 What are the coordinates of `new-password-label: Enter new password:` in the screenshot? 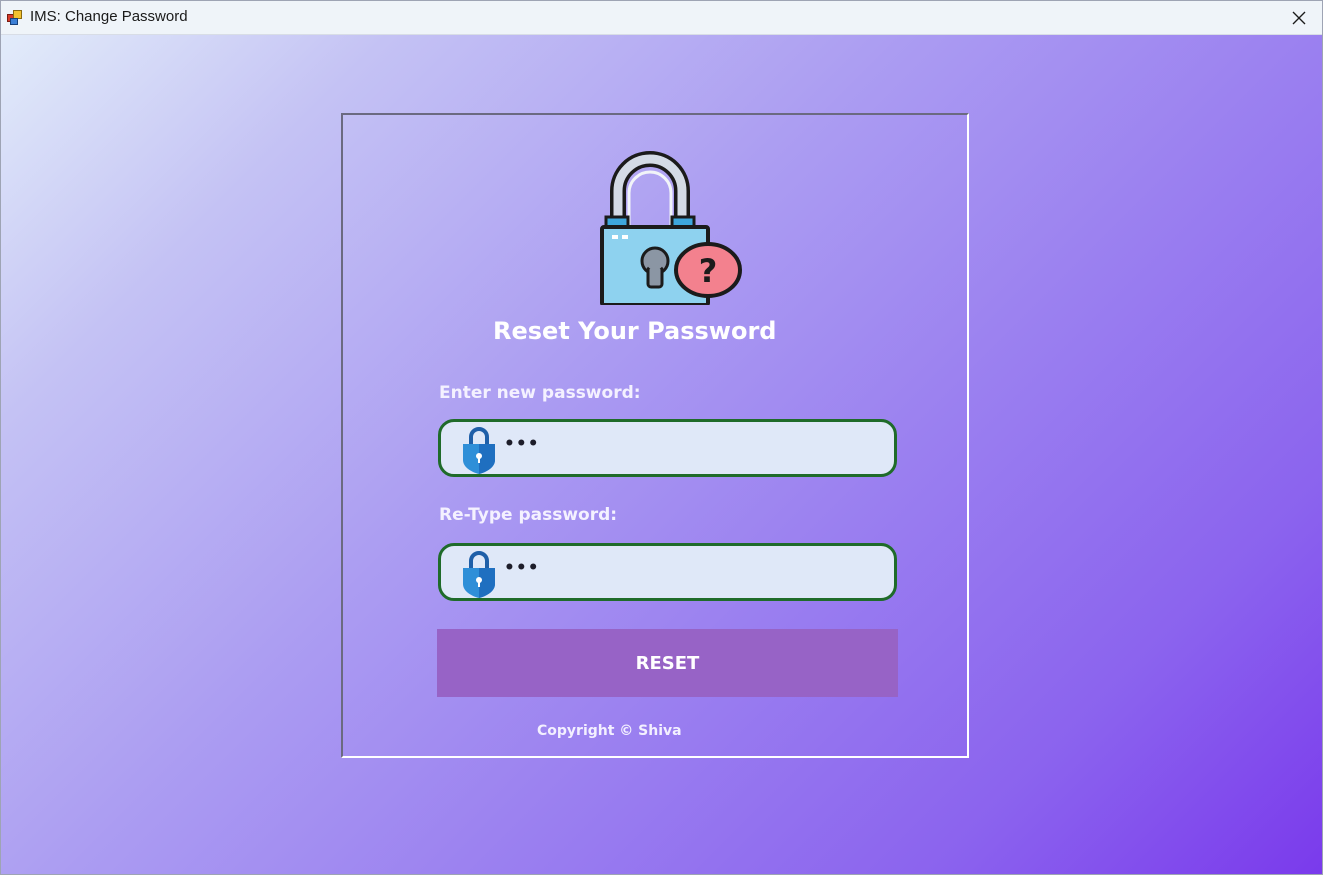 It's located at (540, 393).